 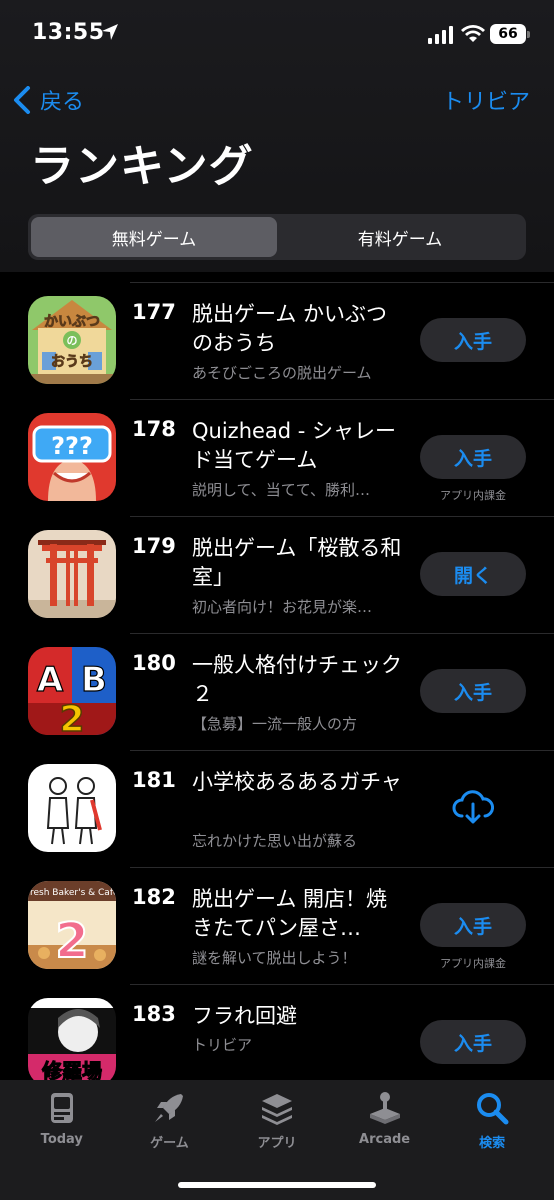 I want to click on rank-number: 182, so click(x=154, y=897).